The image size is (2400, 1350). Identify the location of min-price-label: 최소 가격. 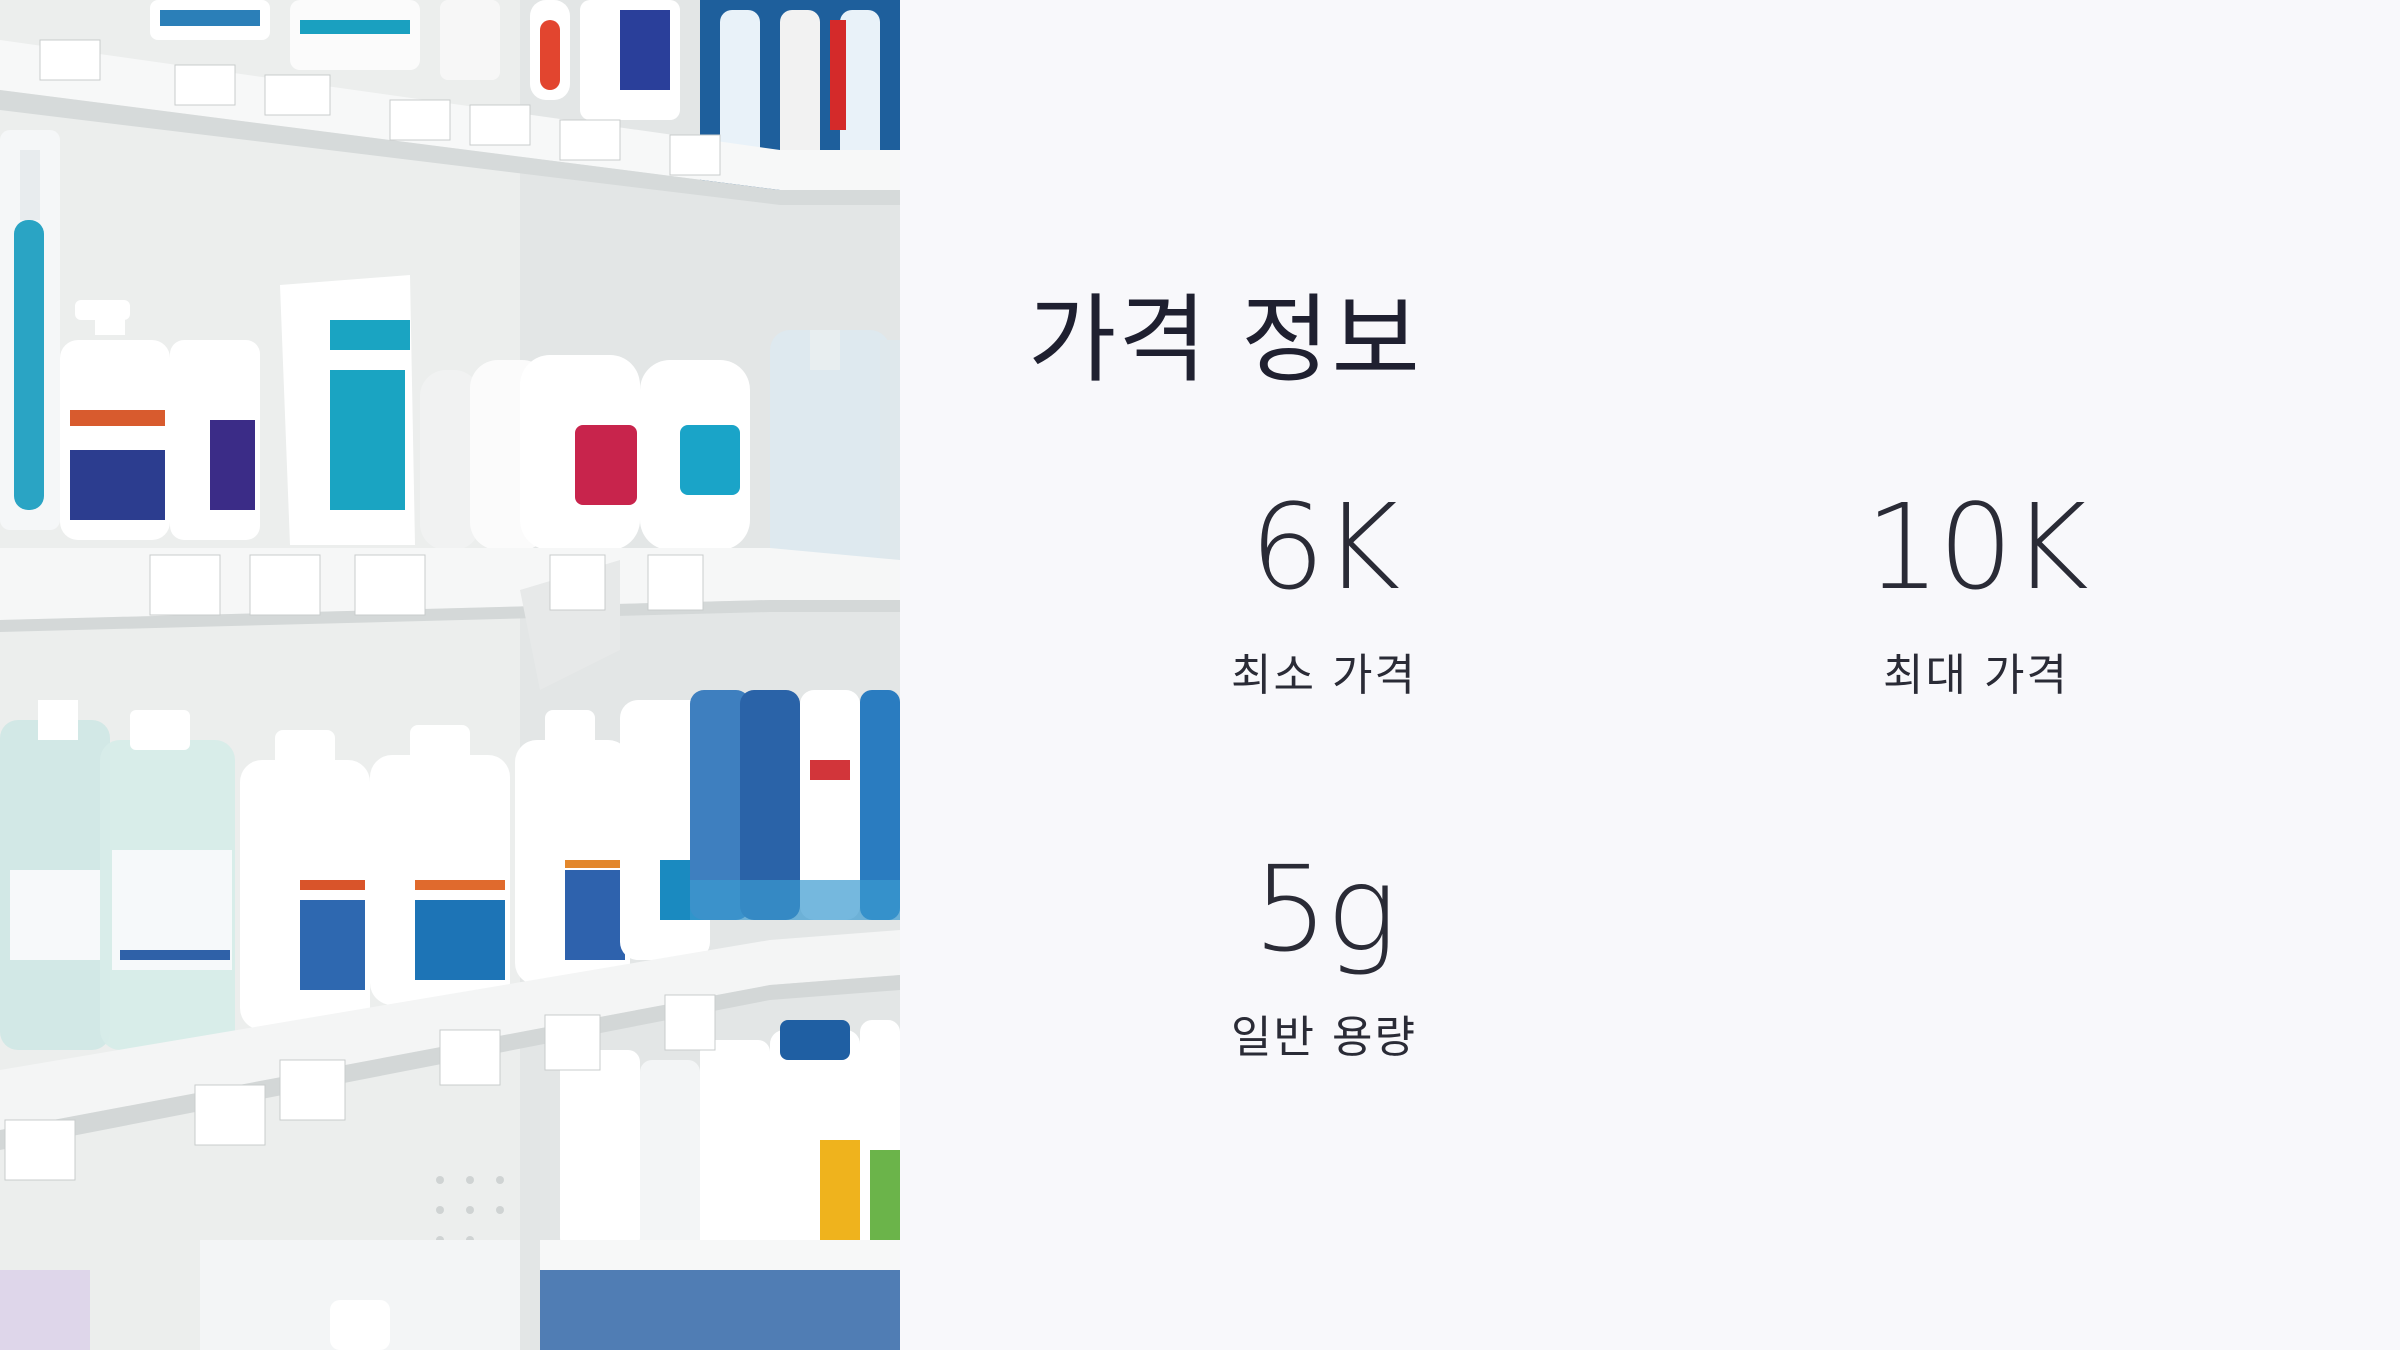
(1324, 675).